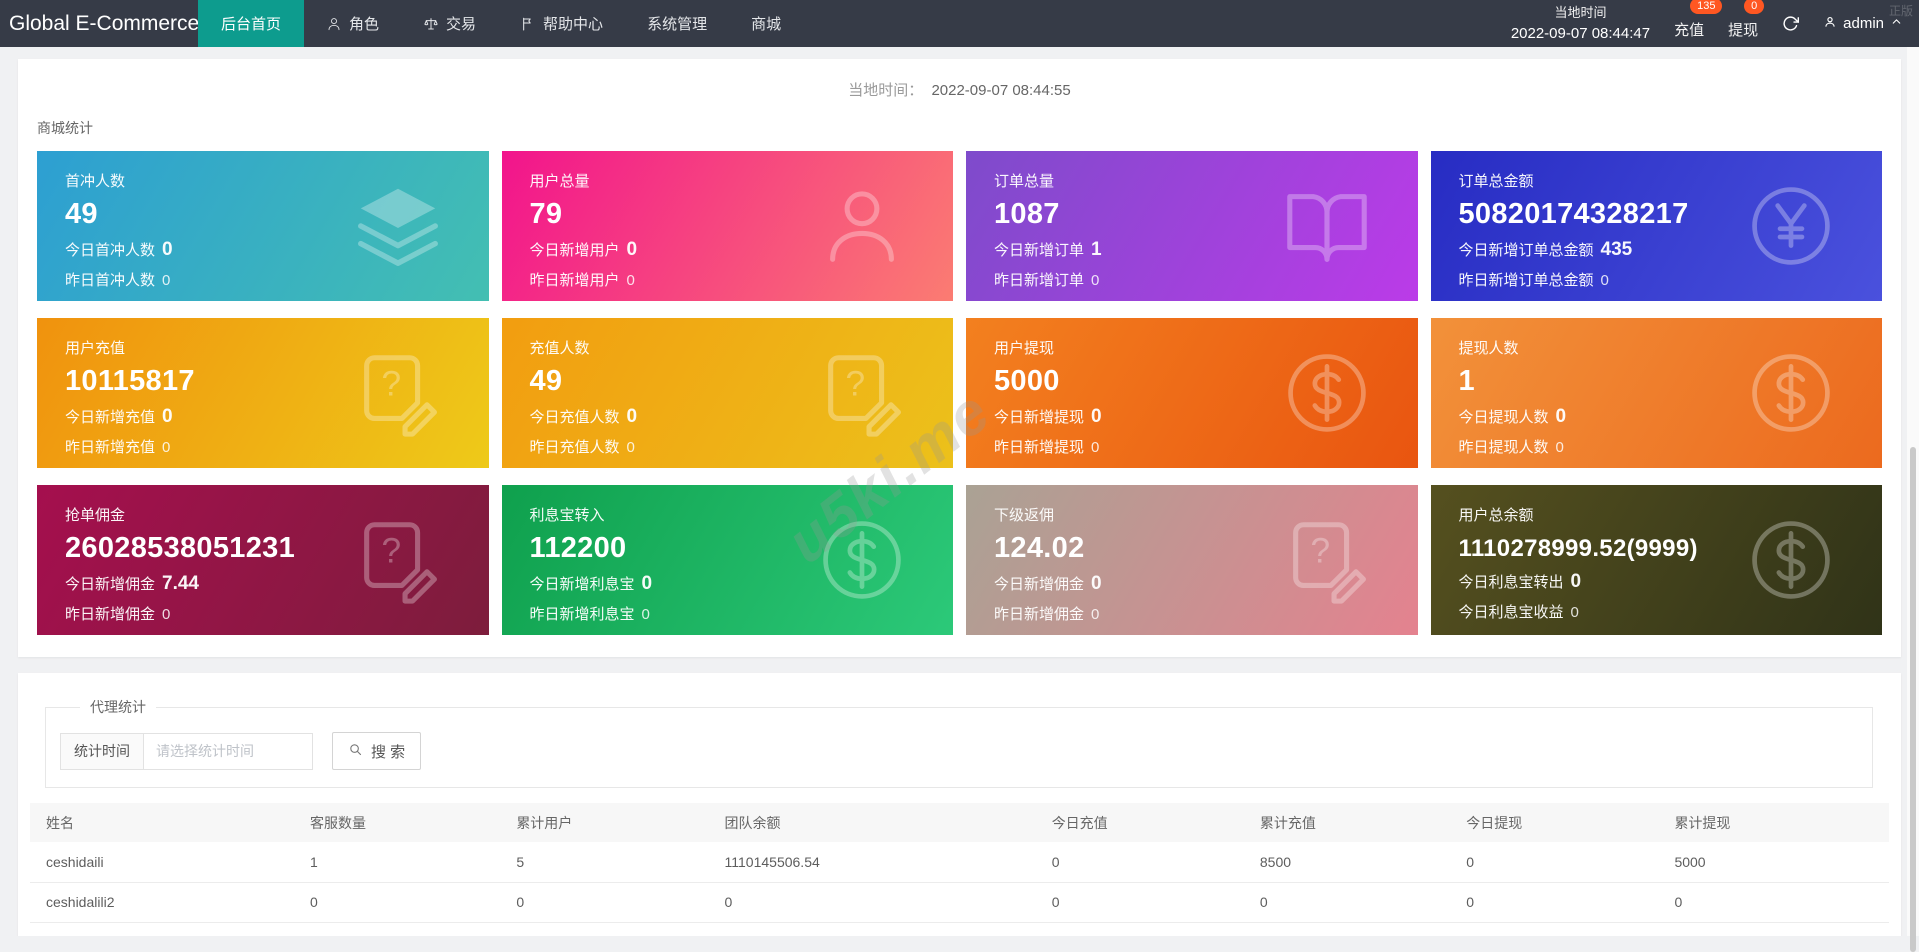 The width and height of the screenshot is (1919, 952). What do you see at coordinates (1554, 822) in the screenshot?
I see `column-header: 今日提现` at bounding box center [1554, 822].